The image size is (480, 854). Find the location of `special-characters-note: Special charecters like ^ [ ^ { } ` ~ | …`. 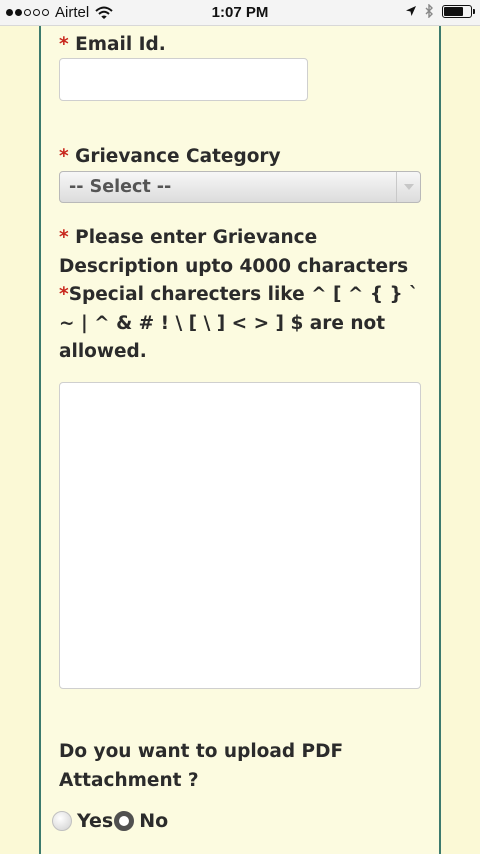

special-characters-note: Special charecters like ^ [ ^ { } ` ~ | … is located at coordinates (239, 323).